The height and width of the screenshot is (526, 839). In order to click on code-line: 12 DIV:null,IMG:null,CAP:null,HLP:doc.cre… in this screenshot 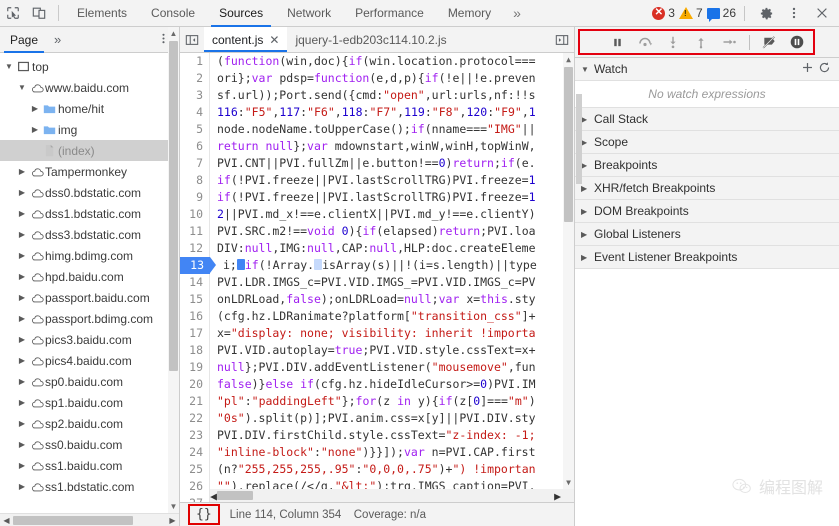, I will do `click(377, 248)`.